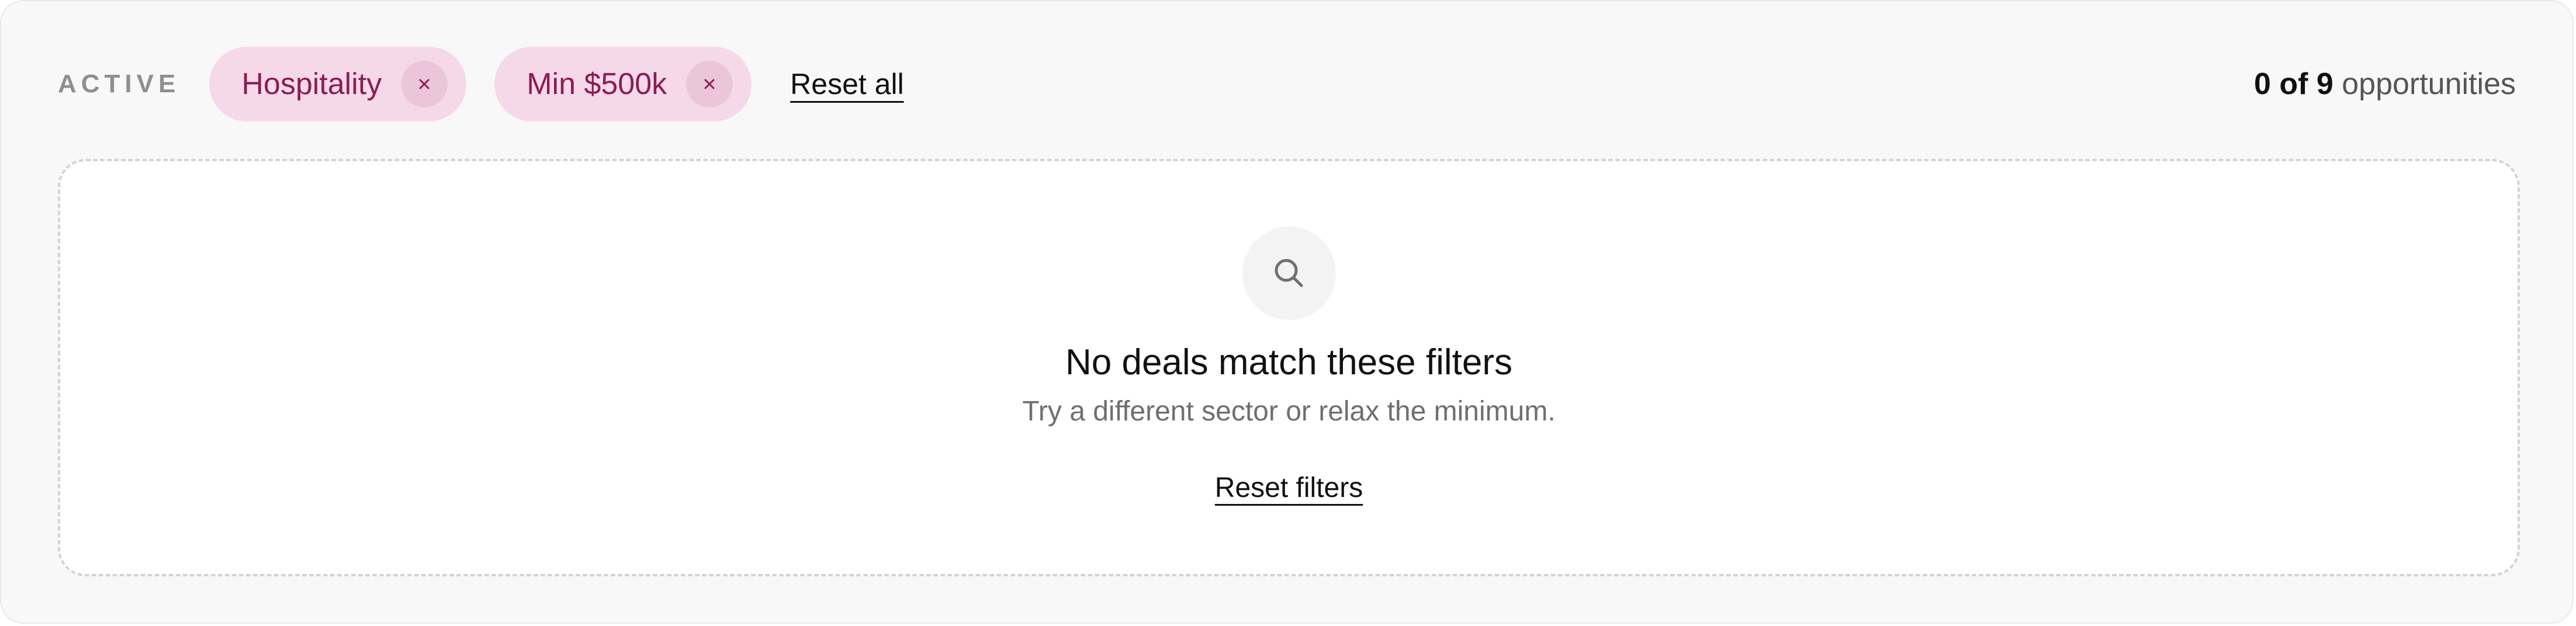 This screenshot has height=626, width=2576. I want to click on active-filters-label: ACTIVE, so click(120, 84).